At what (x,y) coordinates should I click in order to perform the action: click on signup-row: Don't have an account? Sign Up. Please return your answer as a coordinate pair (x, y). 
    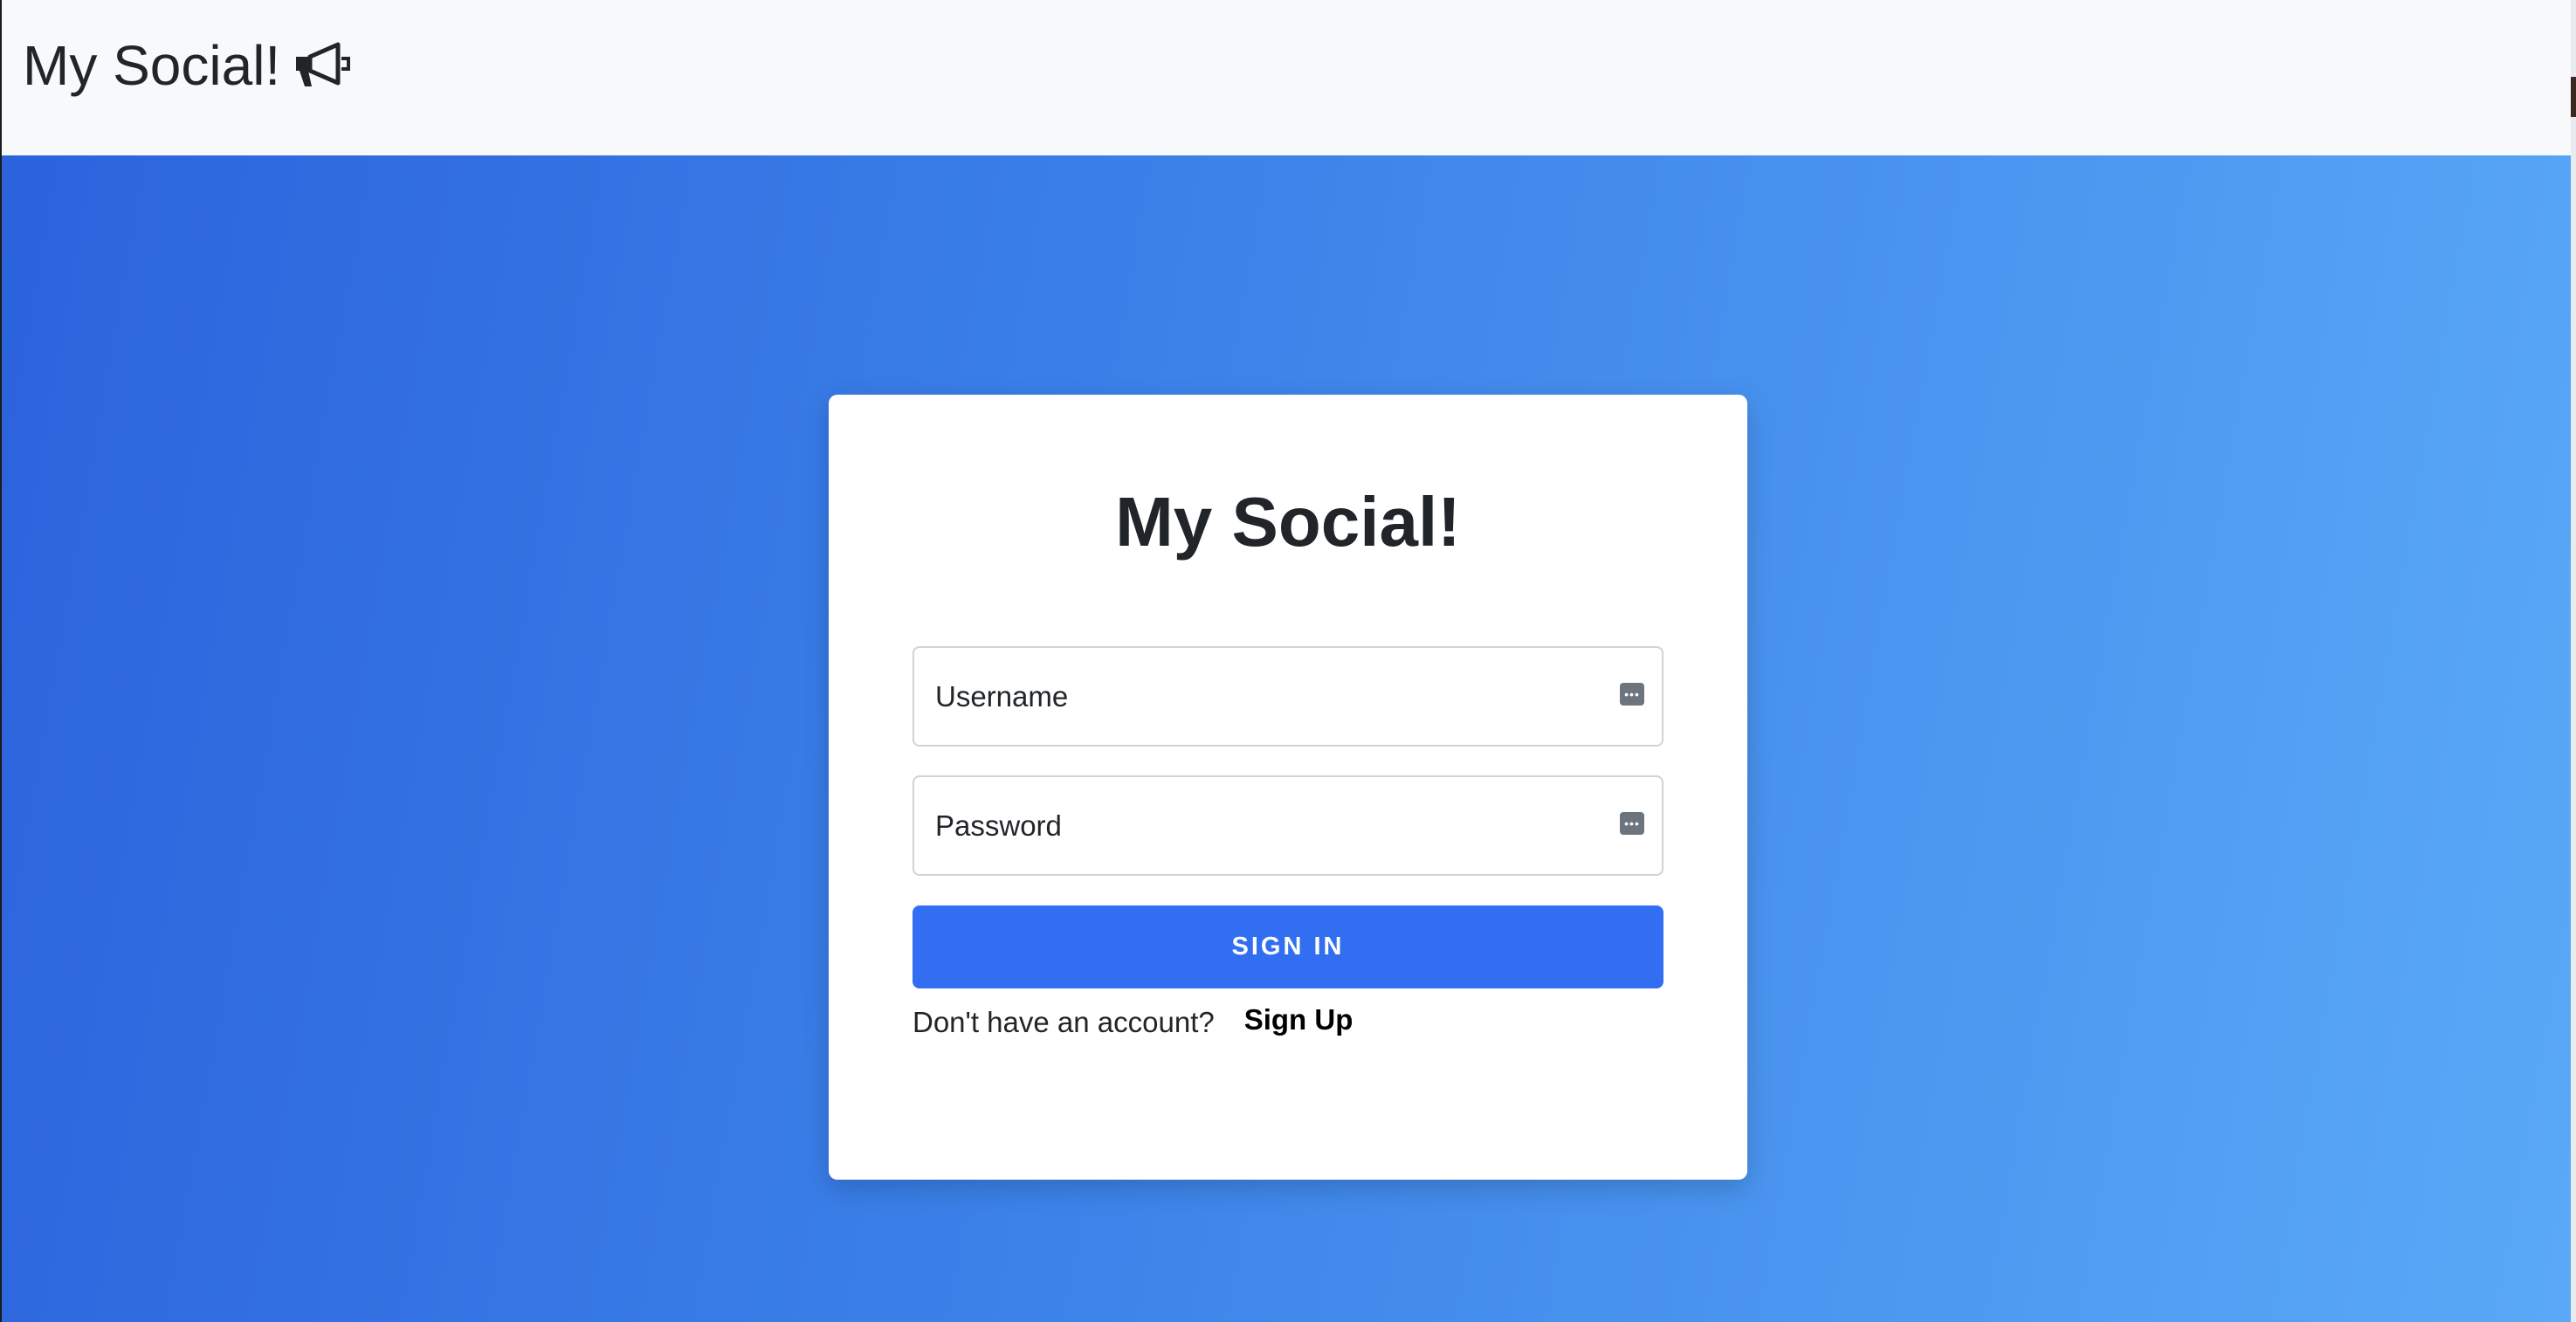
    Looking at the image, I should click on (1133, 1021).